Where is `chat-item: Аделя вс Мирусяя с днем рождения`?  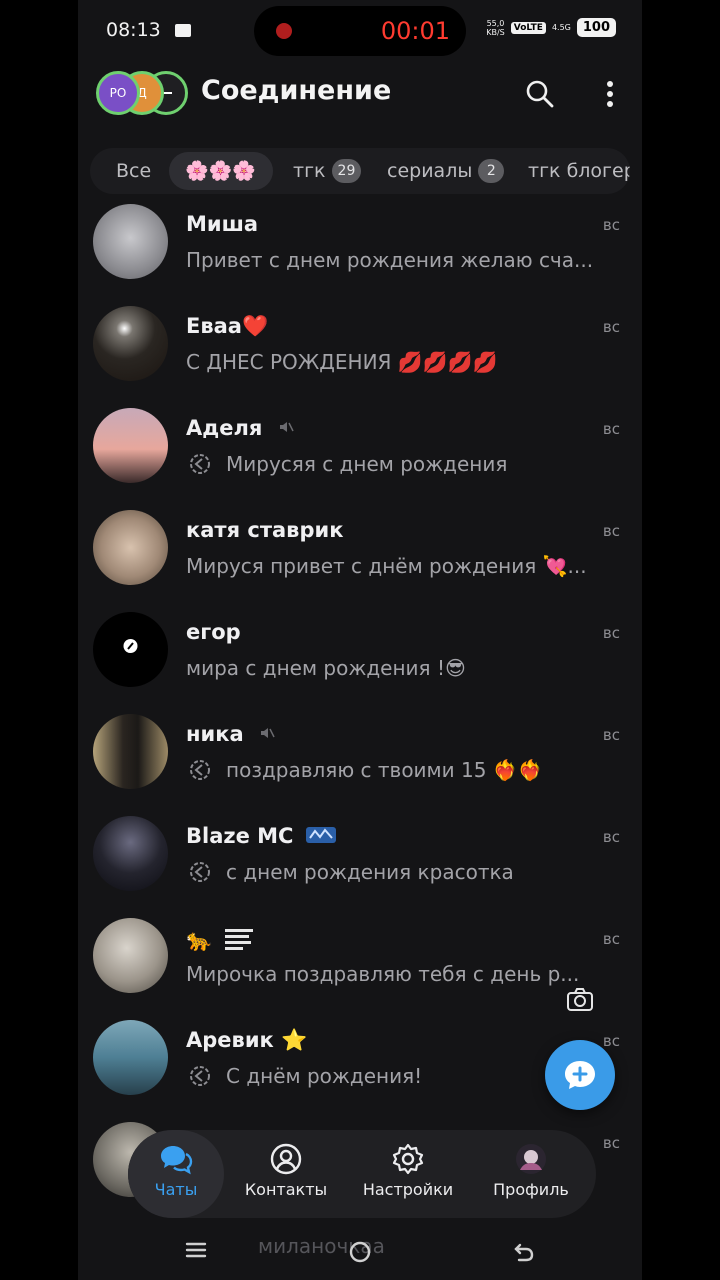
chat-item: Аделя вс Мирусяя с днем рождения is located at coordinates (360, 459).